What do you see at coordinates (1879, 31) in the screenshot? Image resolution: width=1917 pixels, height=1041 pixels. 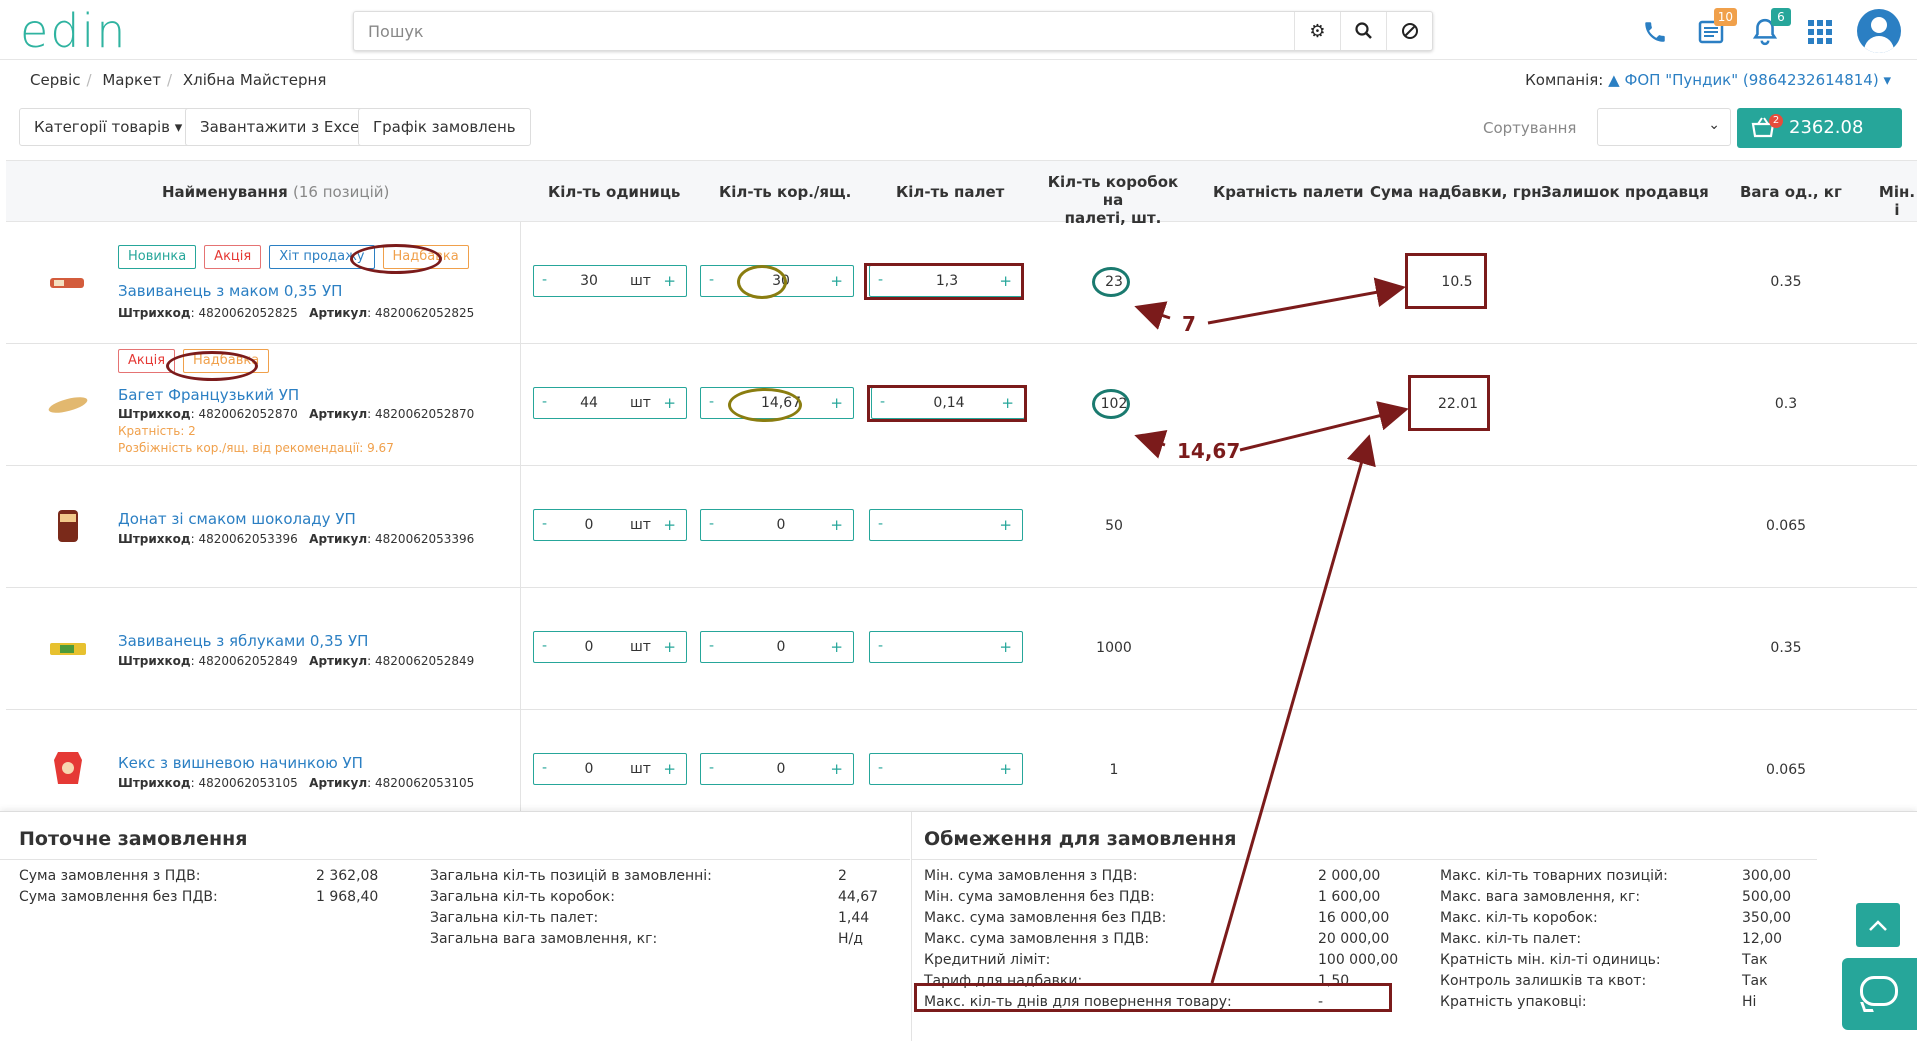 I see `user-avatar-icon` at bounding box center [1879, 31].